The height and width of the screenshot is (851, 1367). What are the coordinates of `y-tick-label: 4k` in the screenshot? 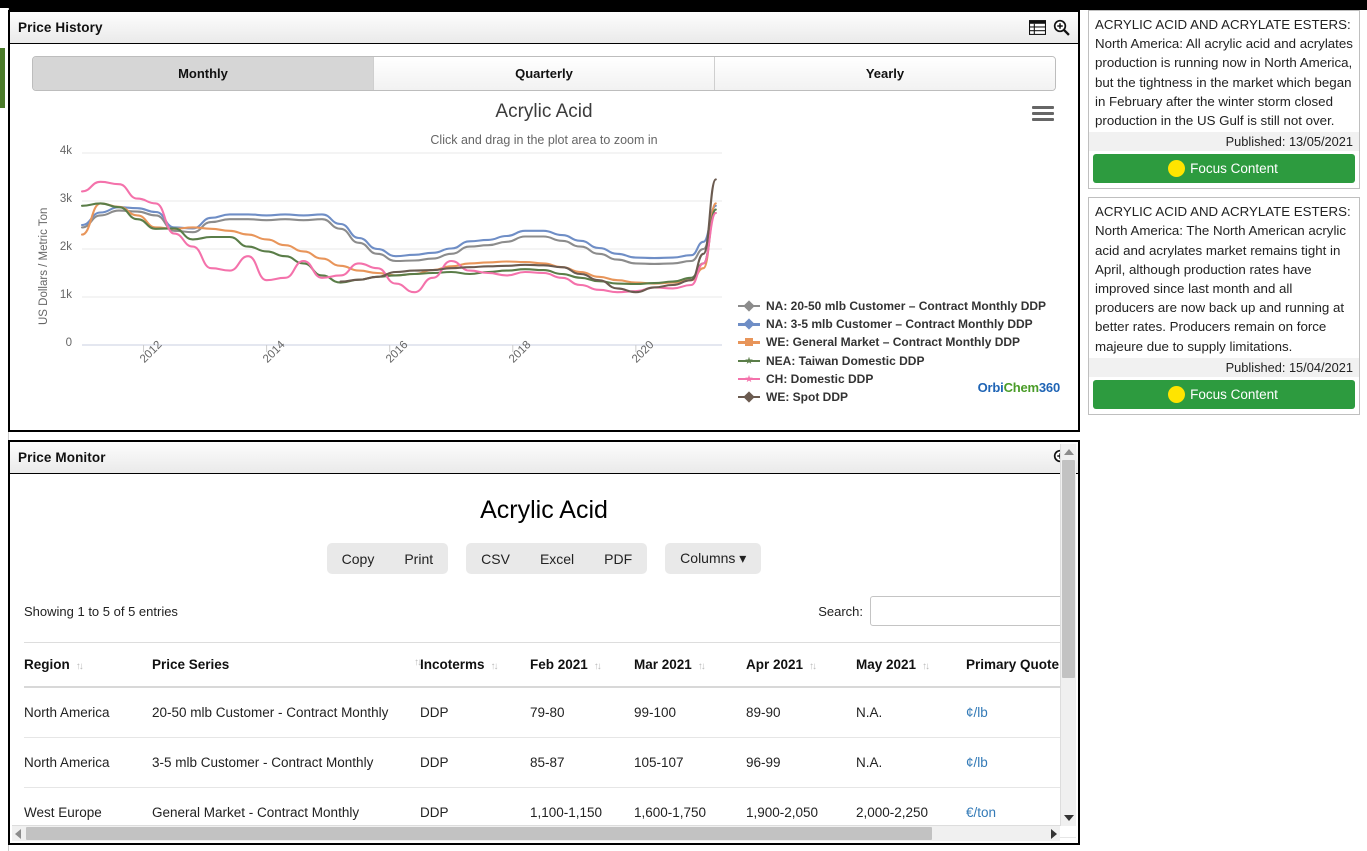 It's located at (65, 151).